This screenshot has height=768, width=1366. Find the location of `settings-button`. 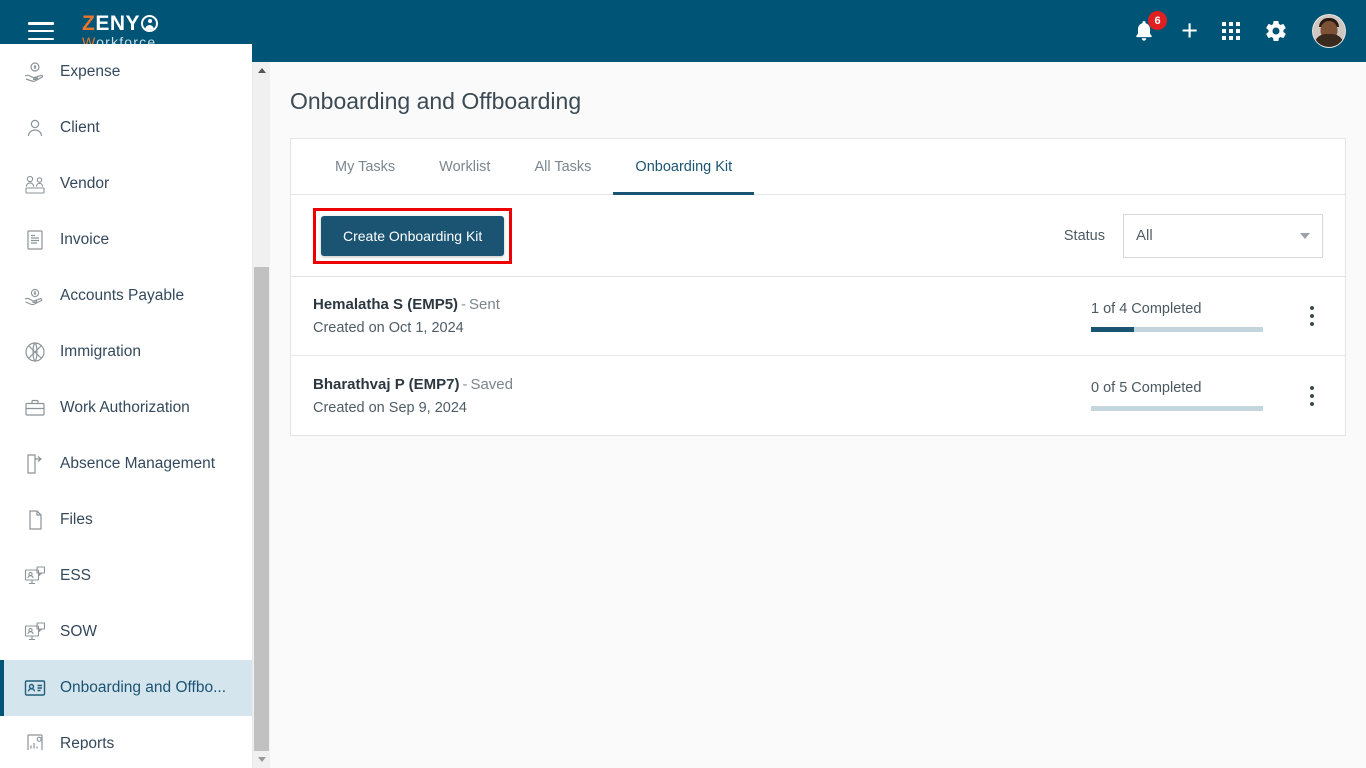

settings-button is located at coordinates (1276, 31).